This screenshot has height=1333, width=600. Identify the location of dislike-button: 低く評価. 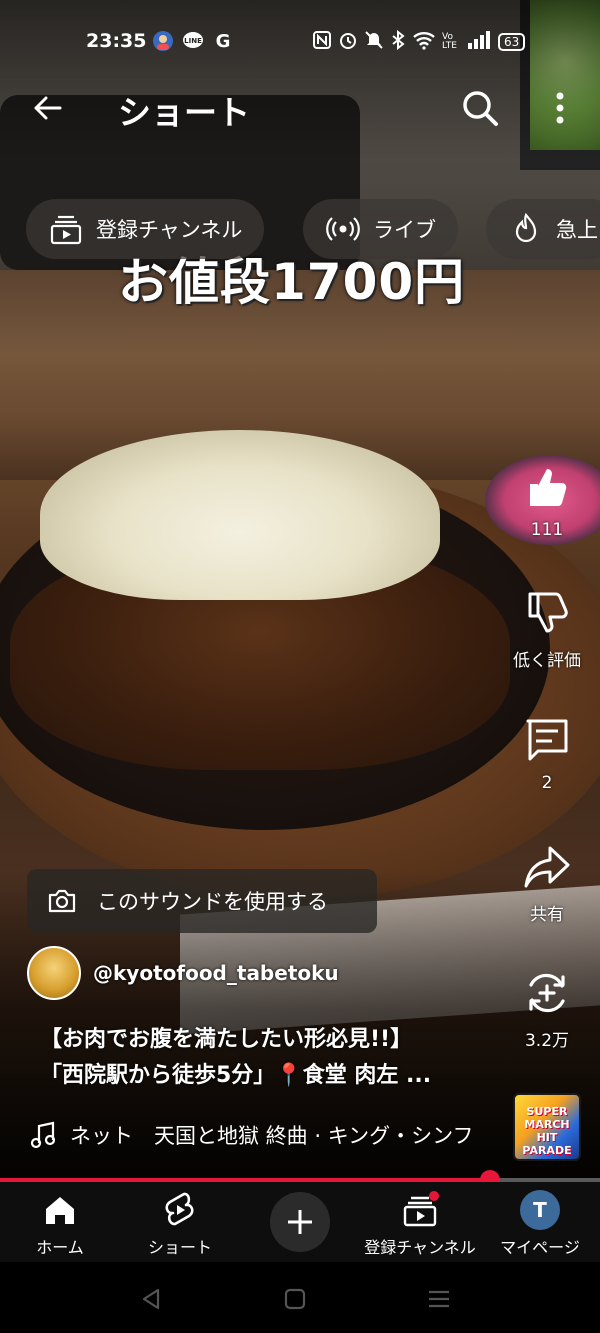
(547, 629).